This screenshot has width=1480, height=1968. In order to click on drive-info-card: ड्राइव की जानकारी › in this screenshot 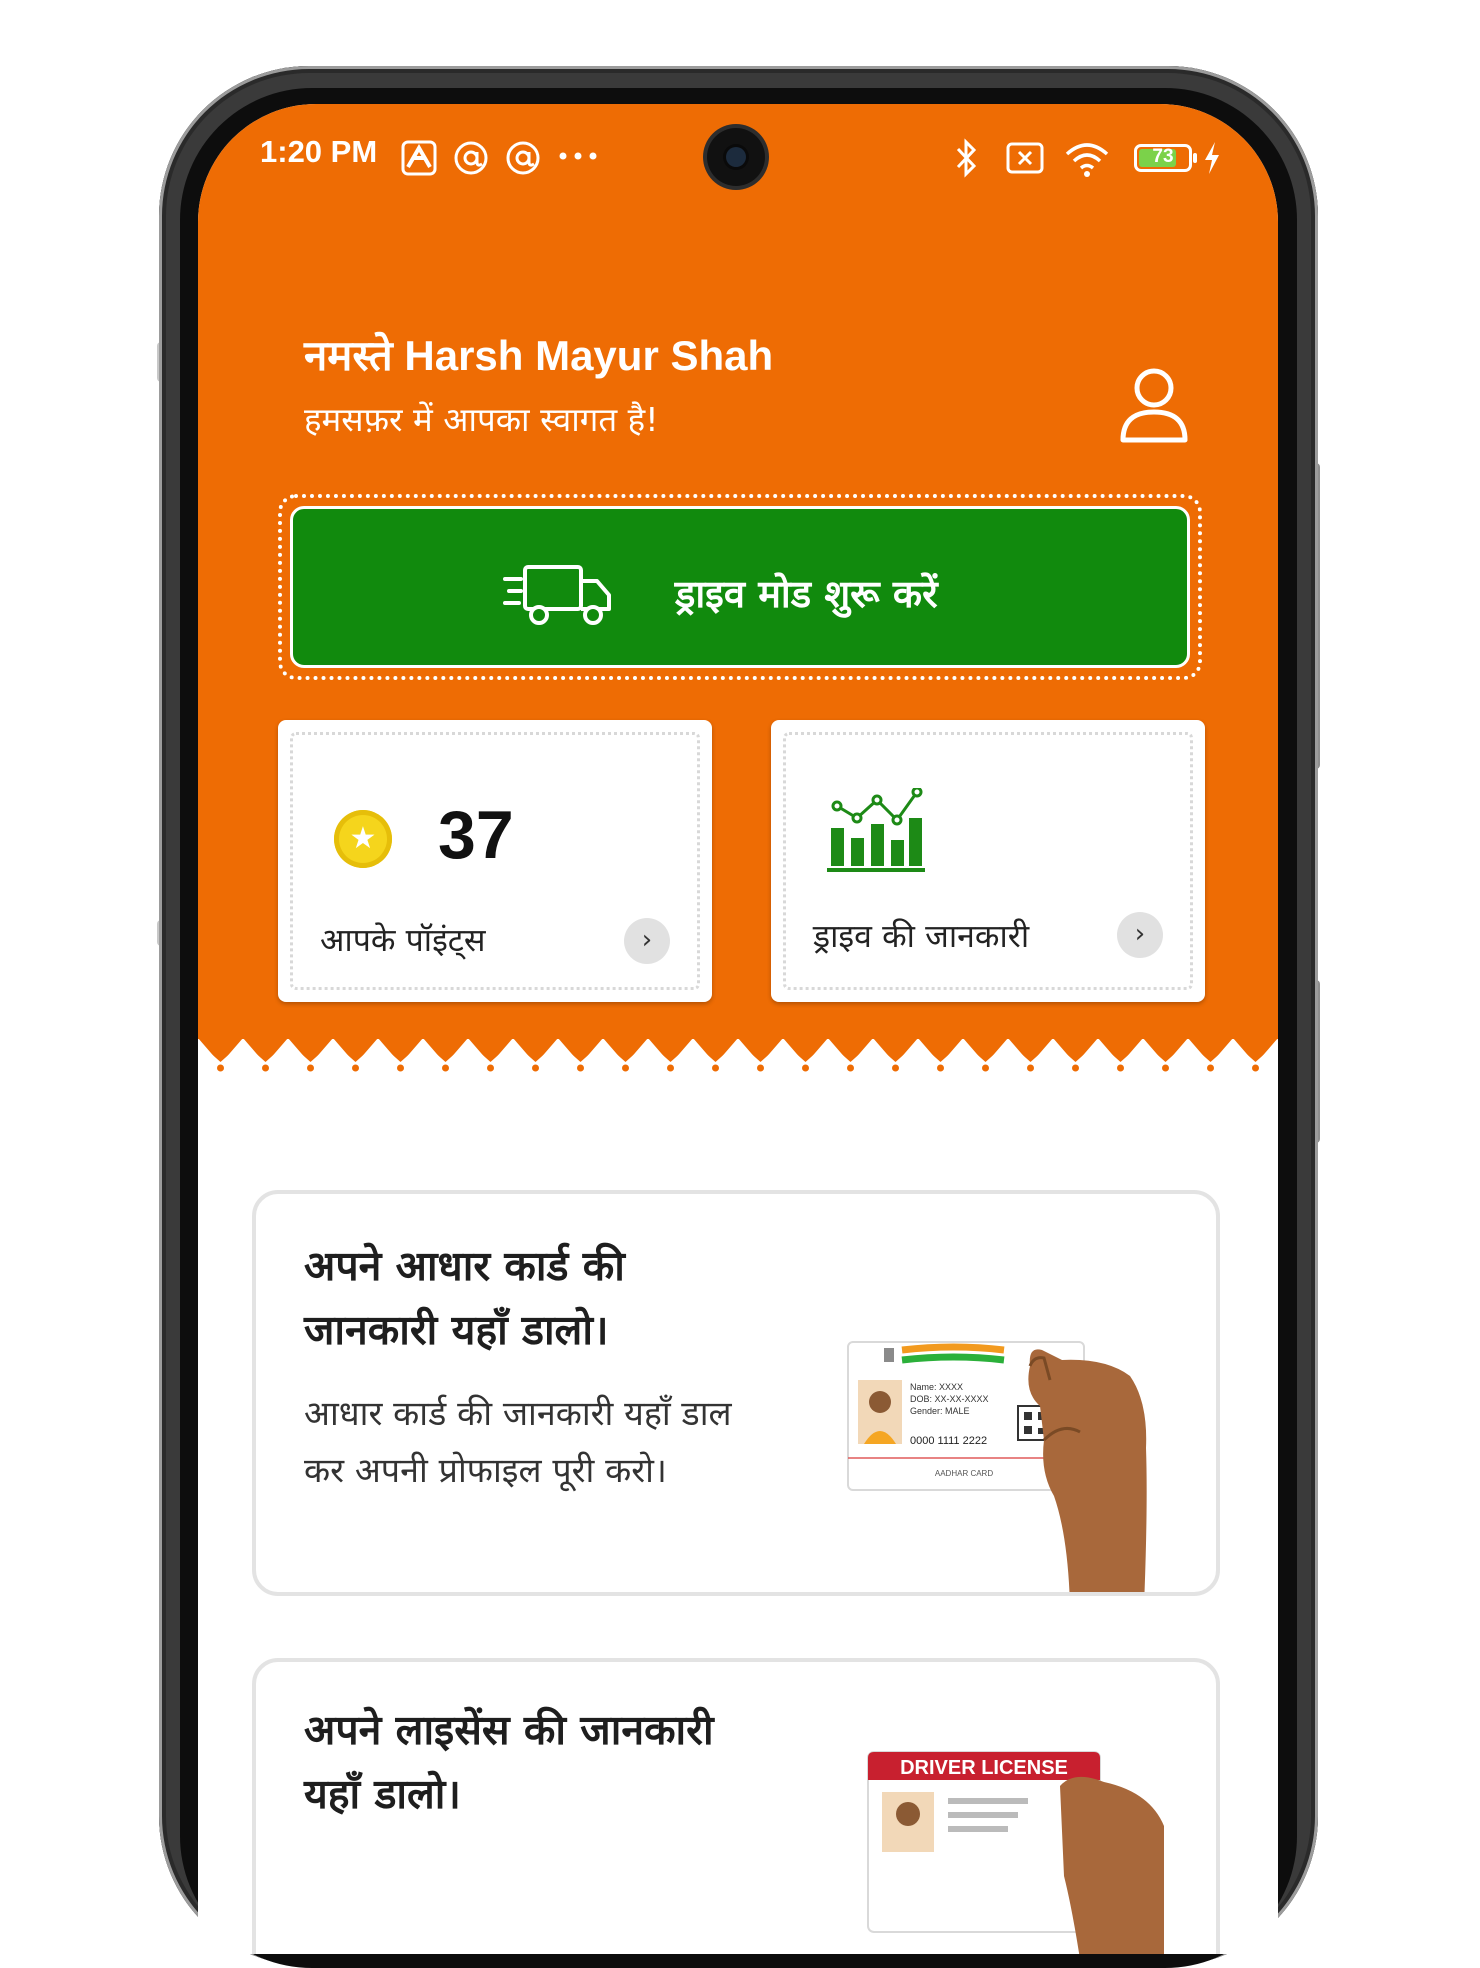, I will do `click(988, 861)`.